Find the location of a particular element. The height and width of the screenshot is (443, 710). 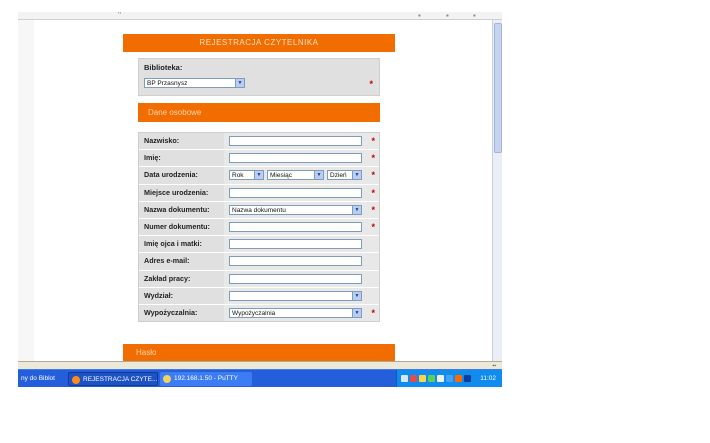

field-select: ▼ is located at coordinates (295, 295).